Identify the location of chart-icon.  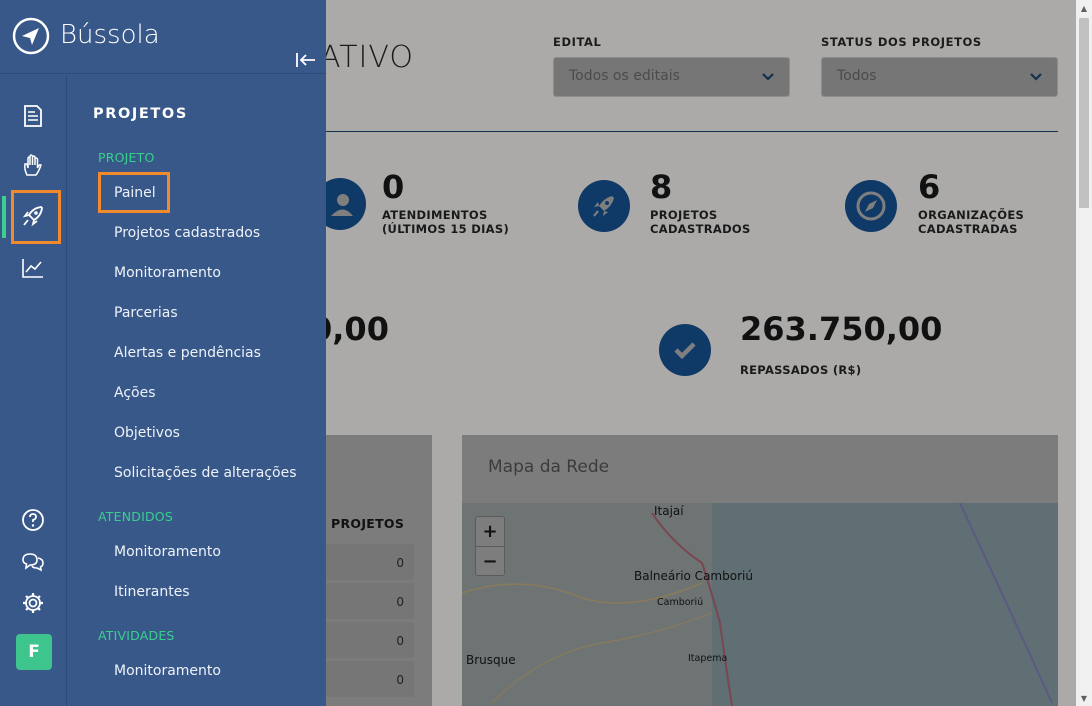
(33, 268).